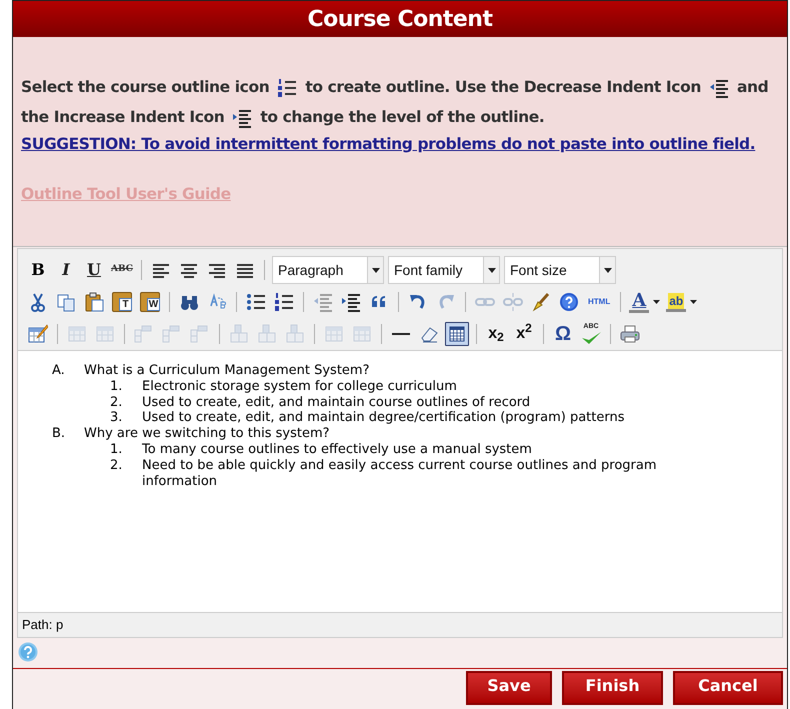  What do you see at coordinates (630, 334) in the screenshot?
I see `printer-icon` at bounding box center [630, 334].